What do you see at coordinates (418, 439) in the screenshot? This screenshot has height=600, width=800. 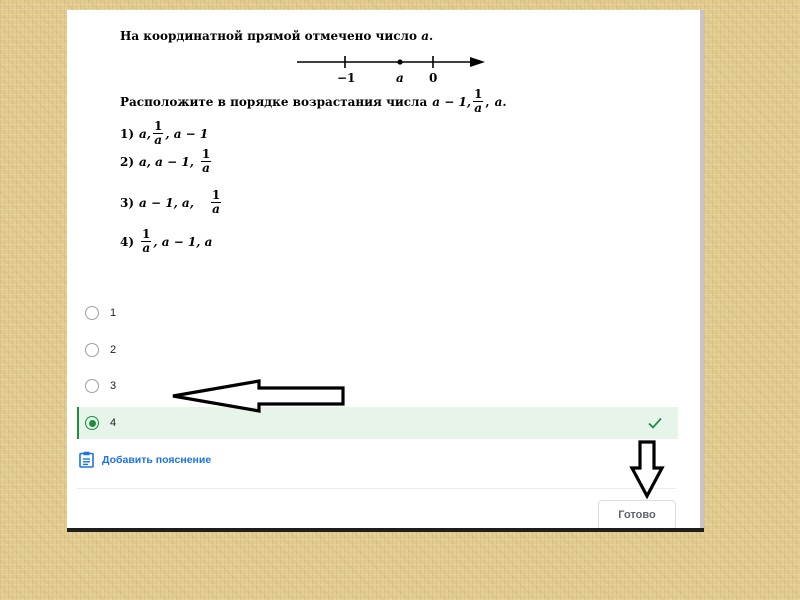 I see `annotation-overlay` at bounding box center [418, 439].